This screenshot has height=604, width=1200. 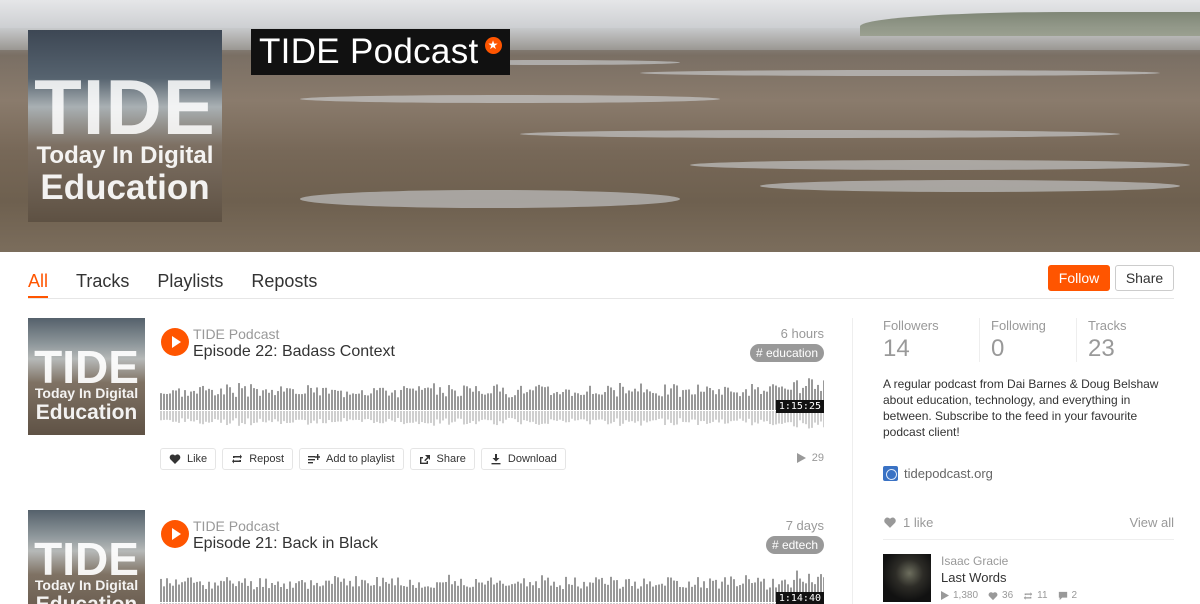 What do you see at coordinates (794, 545) in the screenshot?
I see `track-tag: # edtech` at bounding box center [794, 545].